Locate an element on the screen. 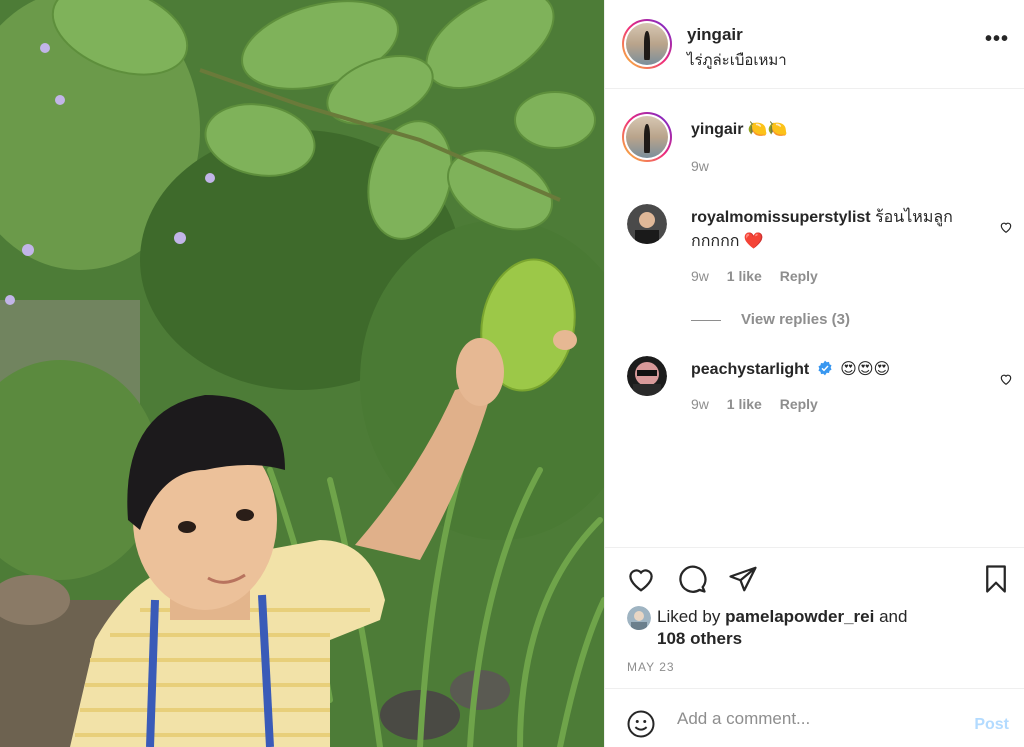 The image size is (1024, 747). view-replies-button: View replies (3) is located at coordinates (770, 319).